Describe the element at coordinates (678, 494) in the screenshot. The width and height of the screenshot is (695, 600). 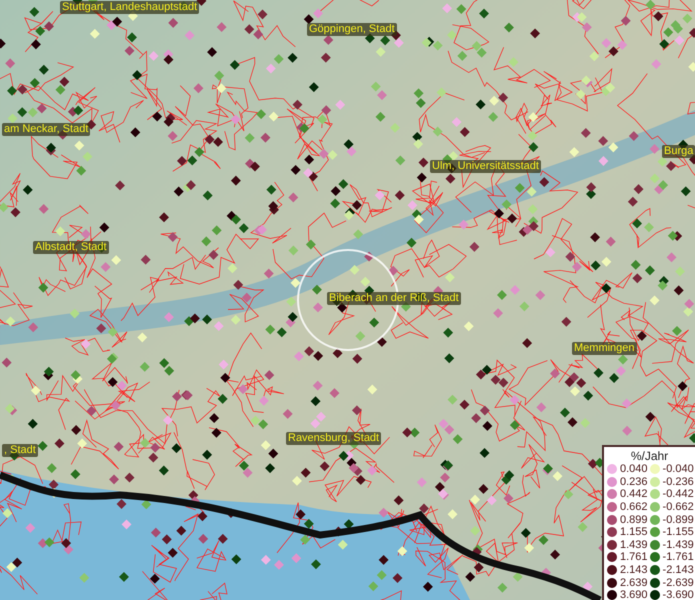
I see `legend-label: -0.442` at that location.